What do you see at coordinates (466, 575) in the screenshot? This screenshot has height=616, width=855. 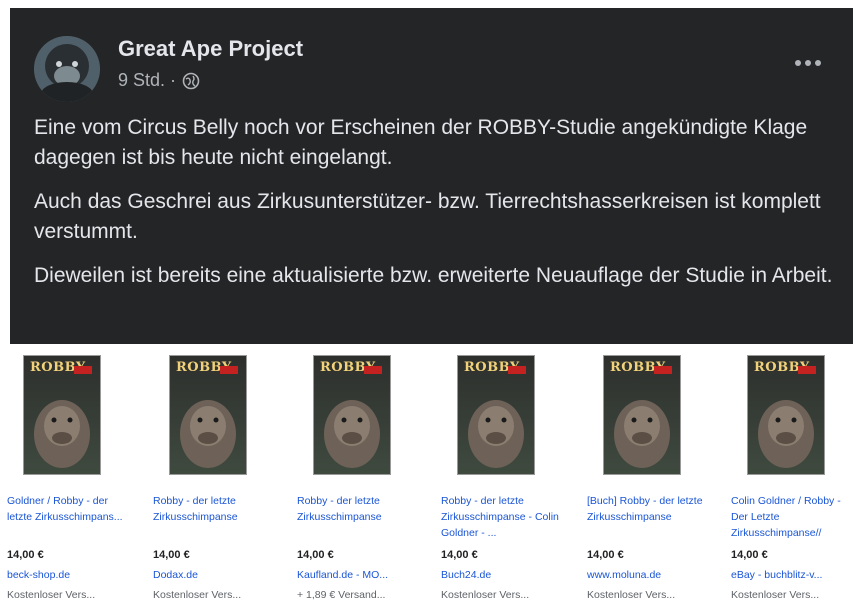 I see `product-shop: Buch24.de` at bounding box center [466, 575].